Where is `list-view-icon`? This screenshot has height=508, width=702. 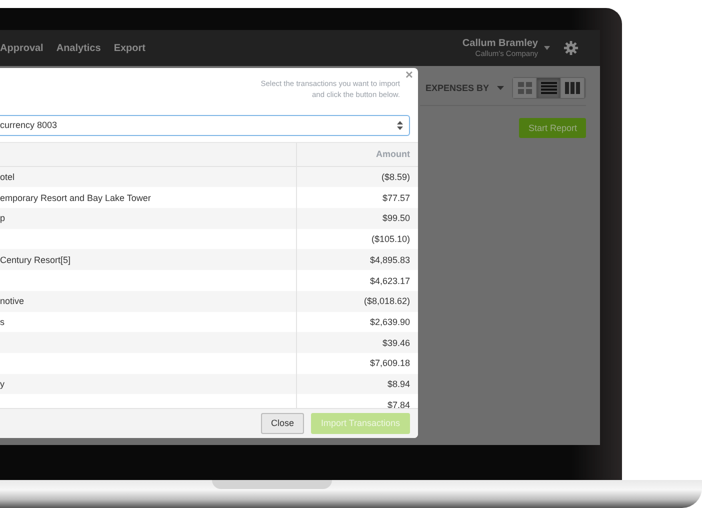 list-view-icon is located at coordinates (548, 88).